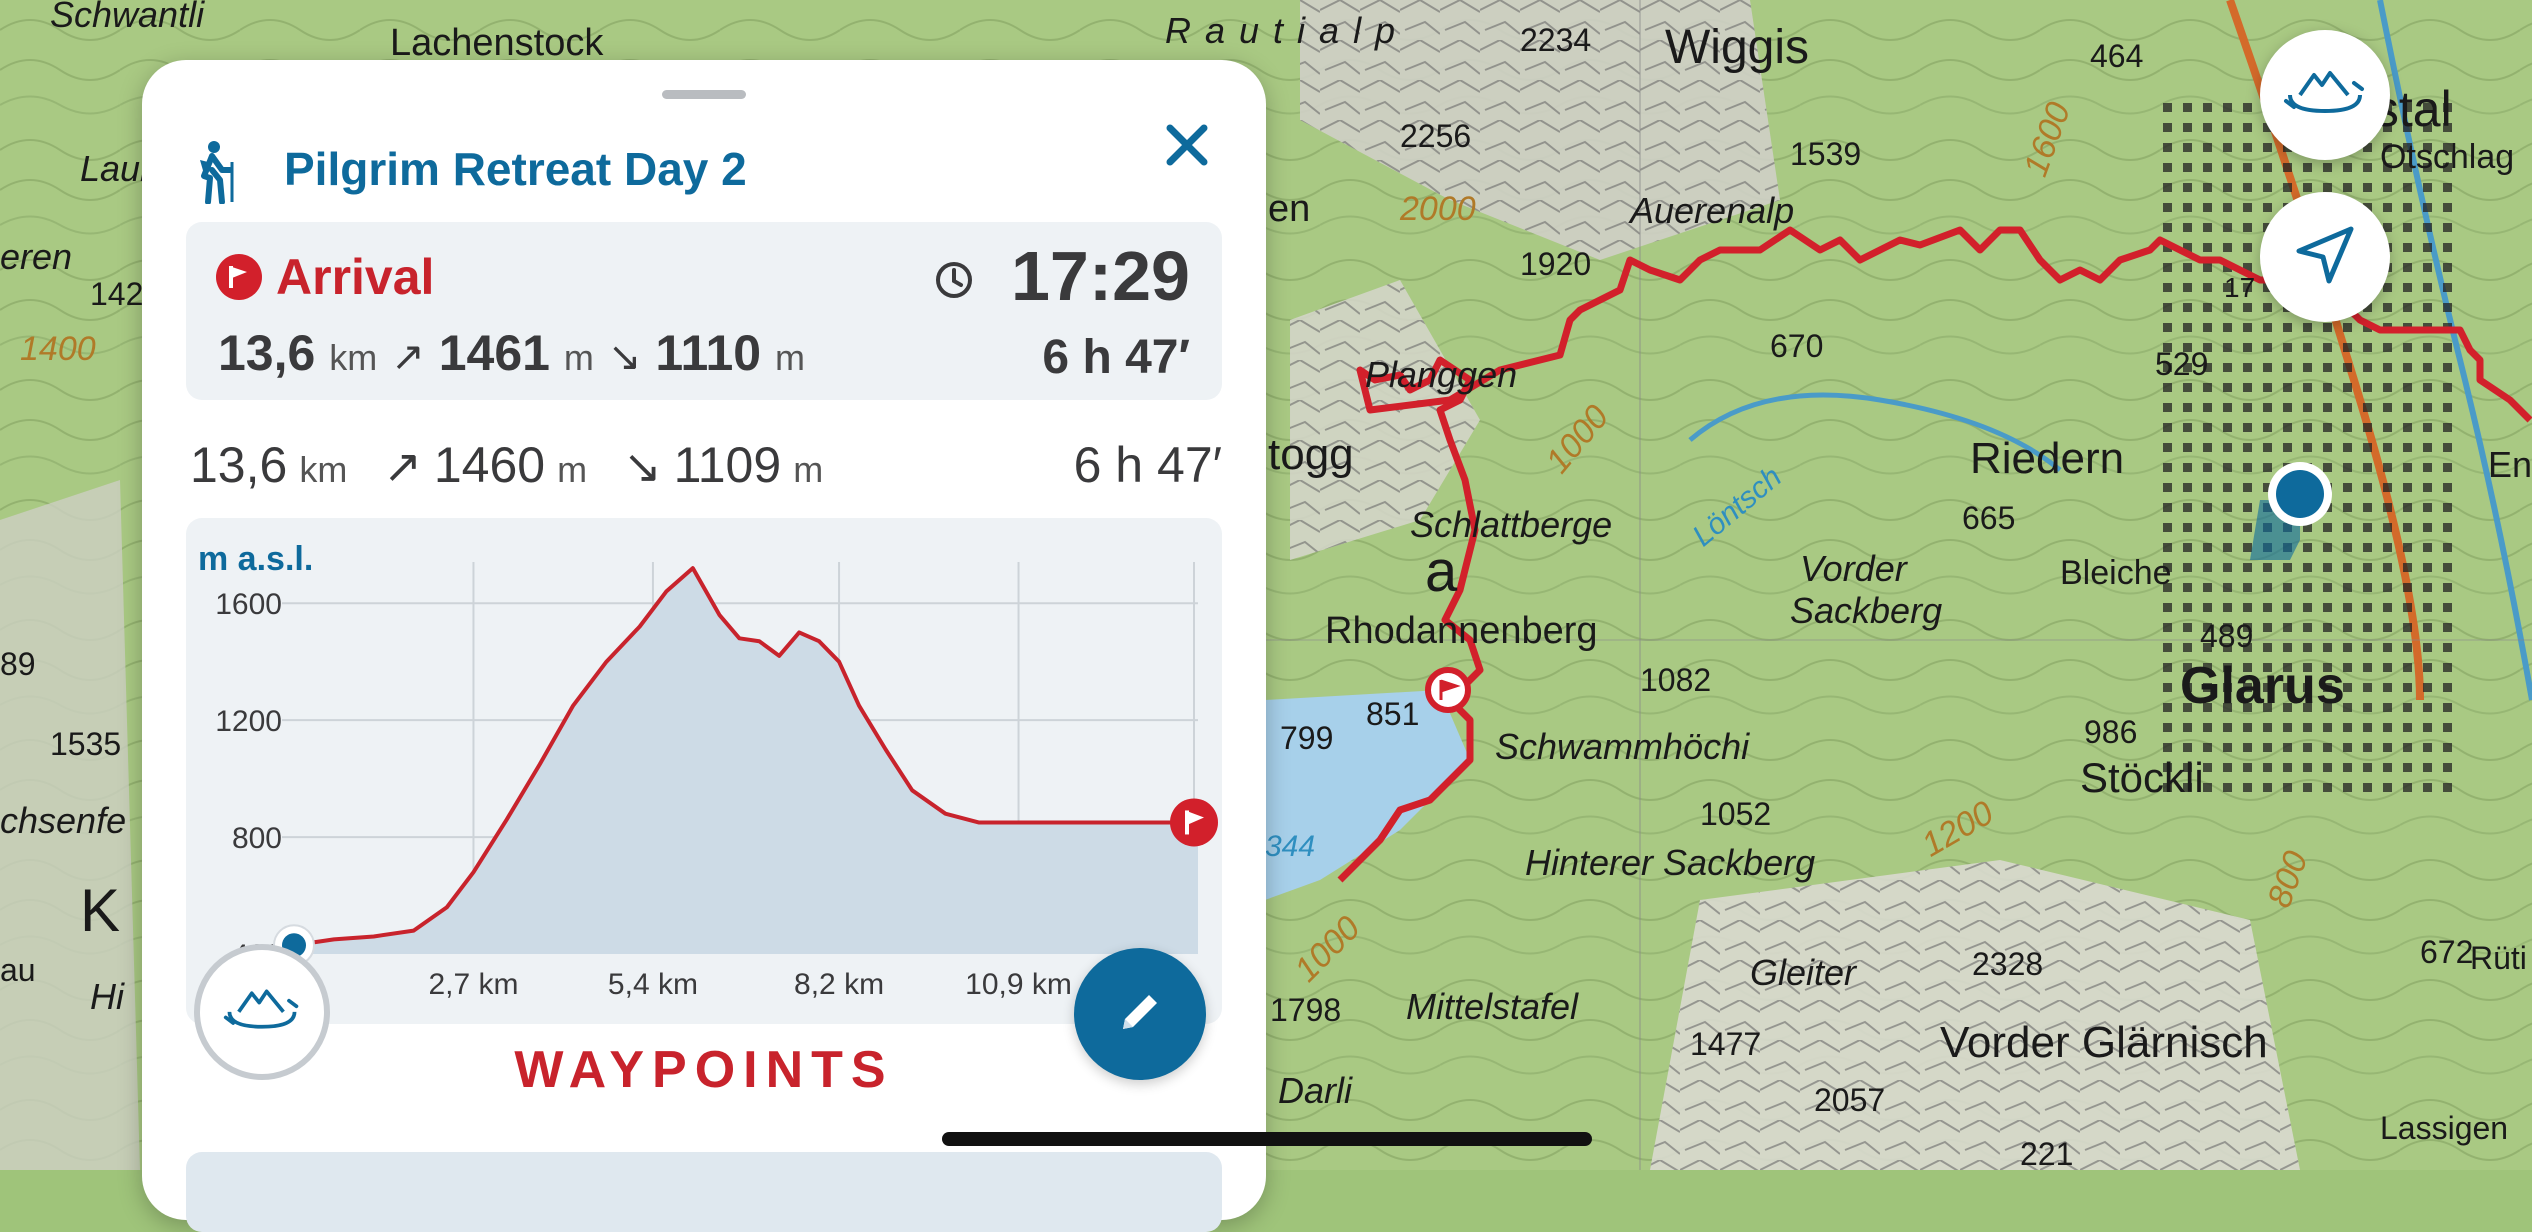 Image resolution: width=2532 pixels, height=1232 pixels. I want to click on map-label: Enn, so click(2510, 464).